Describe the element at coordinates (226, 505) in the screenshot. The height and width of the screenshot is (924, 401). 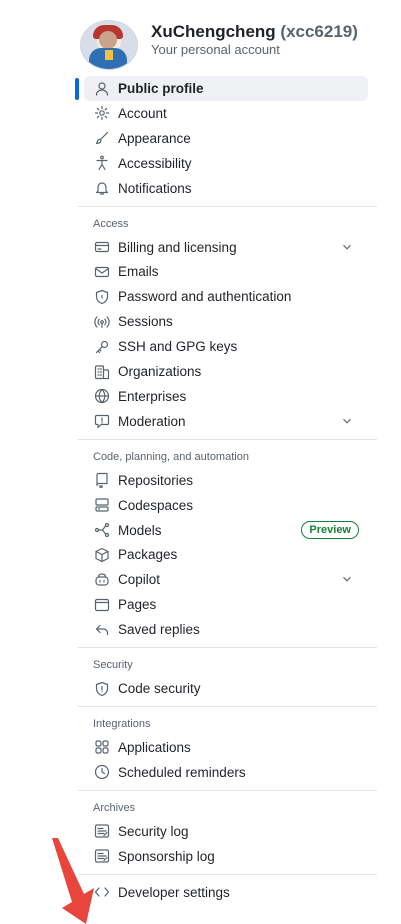
I see `sidebar-item-codespaces: Codespaces` at that location.